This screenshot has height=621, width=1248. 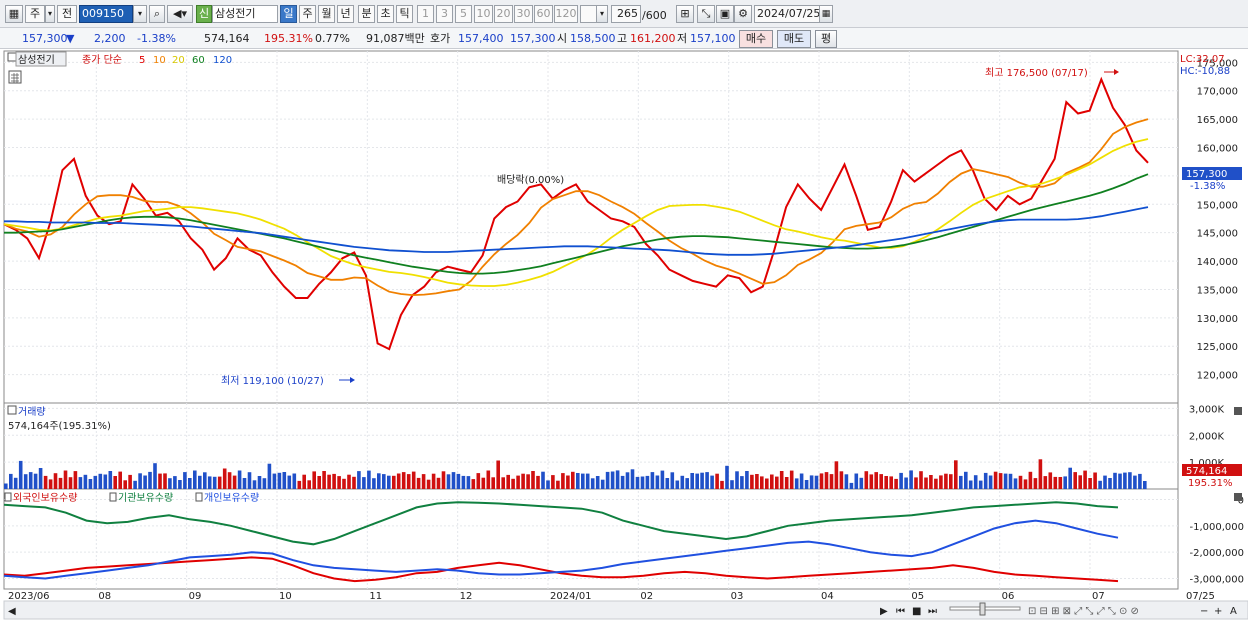 I want to click on interval-label: 5, so click(x=463, y=13).